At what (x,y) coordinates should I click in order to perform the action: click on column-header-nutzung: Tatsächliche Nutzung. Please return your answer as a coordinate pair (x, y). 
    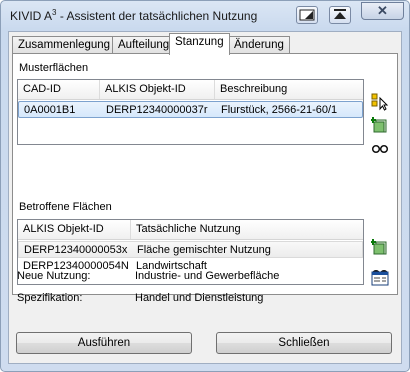
    Looking at the image, I should click on (247, 229).